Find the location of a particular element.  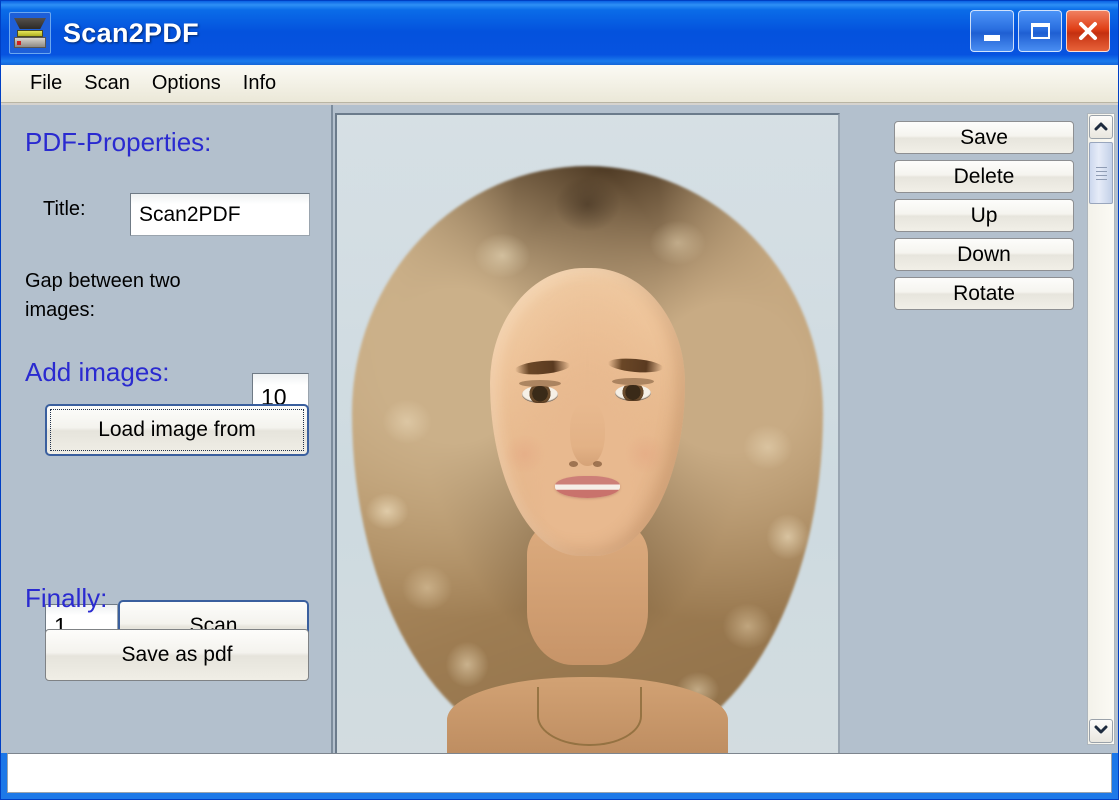

scroll-up-button is located at coordinates (1101, 127).